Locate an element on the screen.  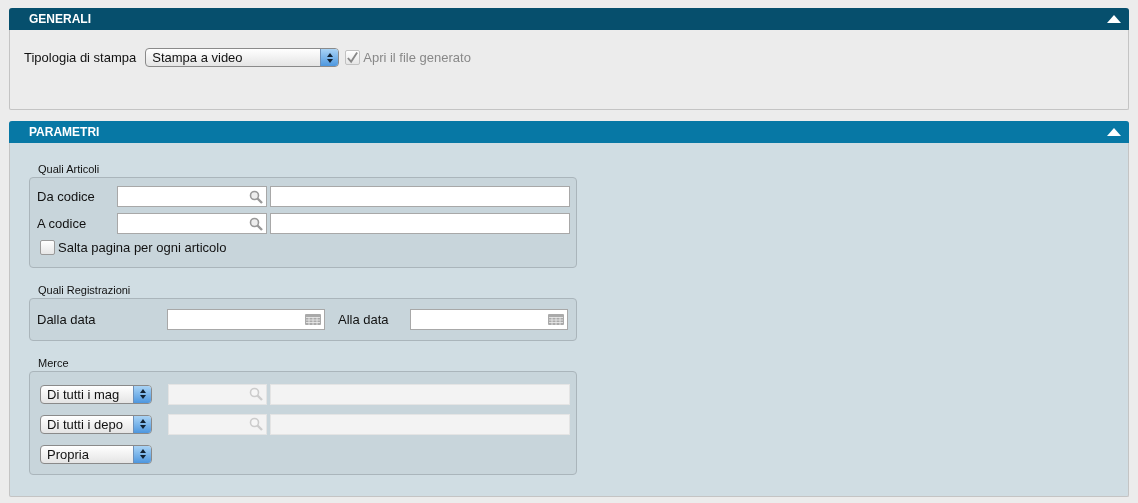
section-title: PARAMETRI is located at coordinates (64, 132).